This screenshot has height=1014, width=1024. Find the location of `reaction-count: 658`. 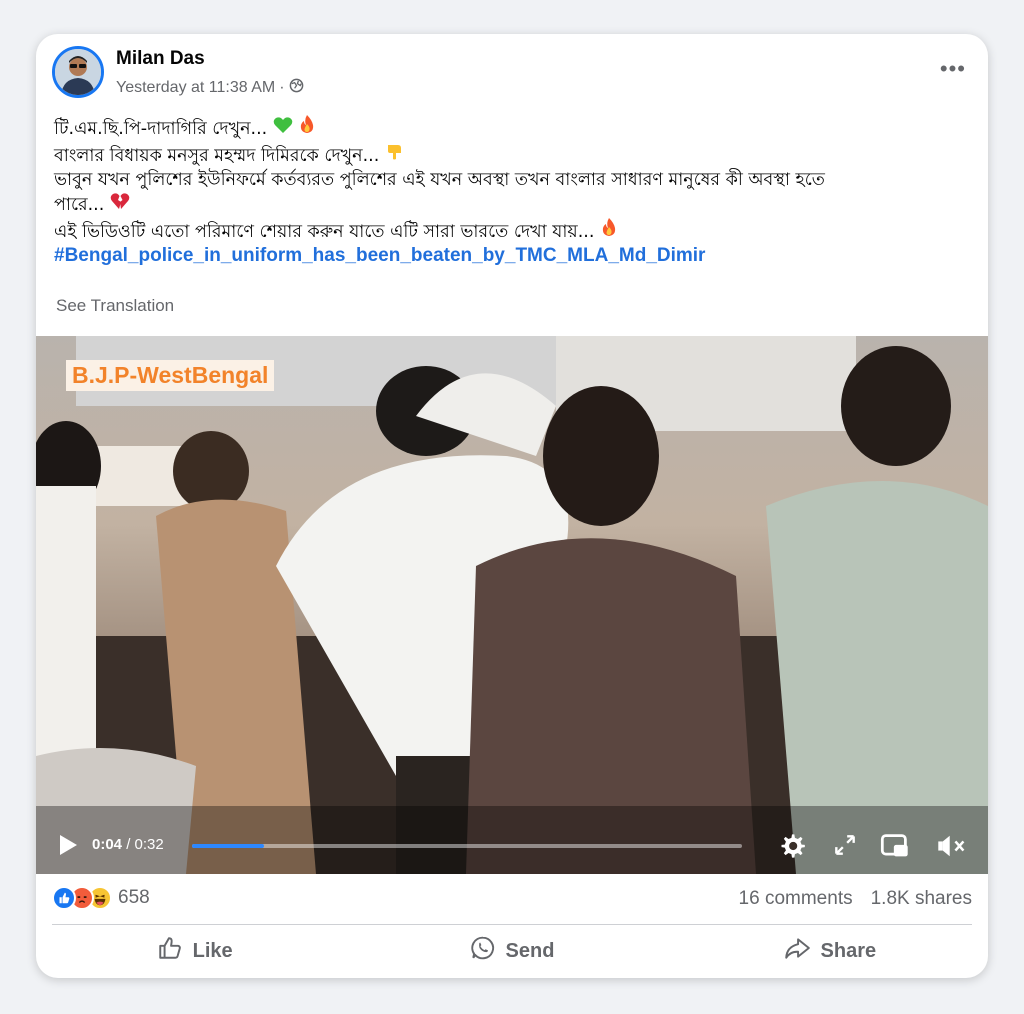

reaction-count: 658 is located at coordinates (134, 897).